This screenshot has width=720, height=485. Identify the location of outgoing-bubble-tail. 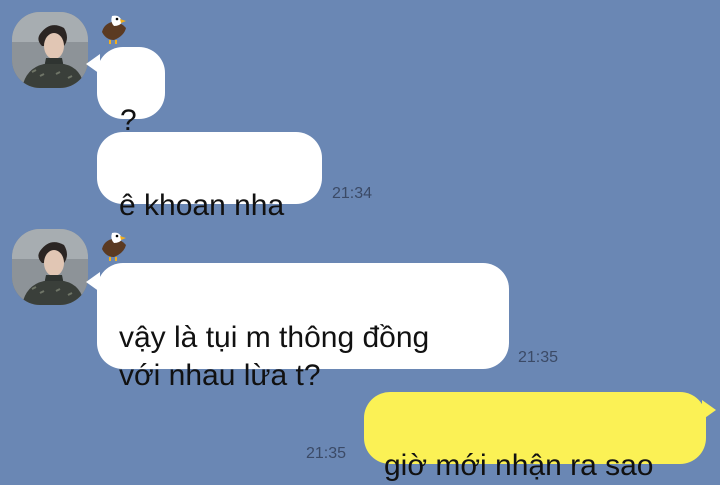
(709, 410).